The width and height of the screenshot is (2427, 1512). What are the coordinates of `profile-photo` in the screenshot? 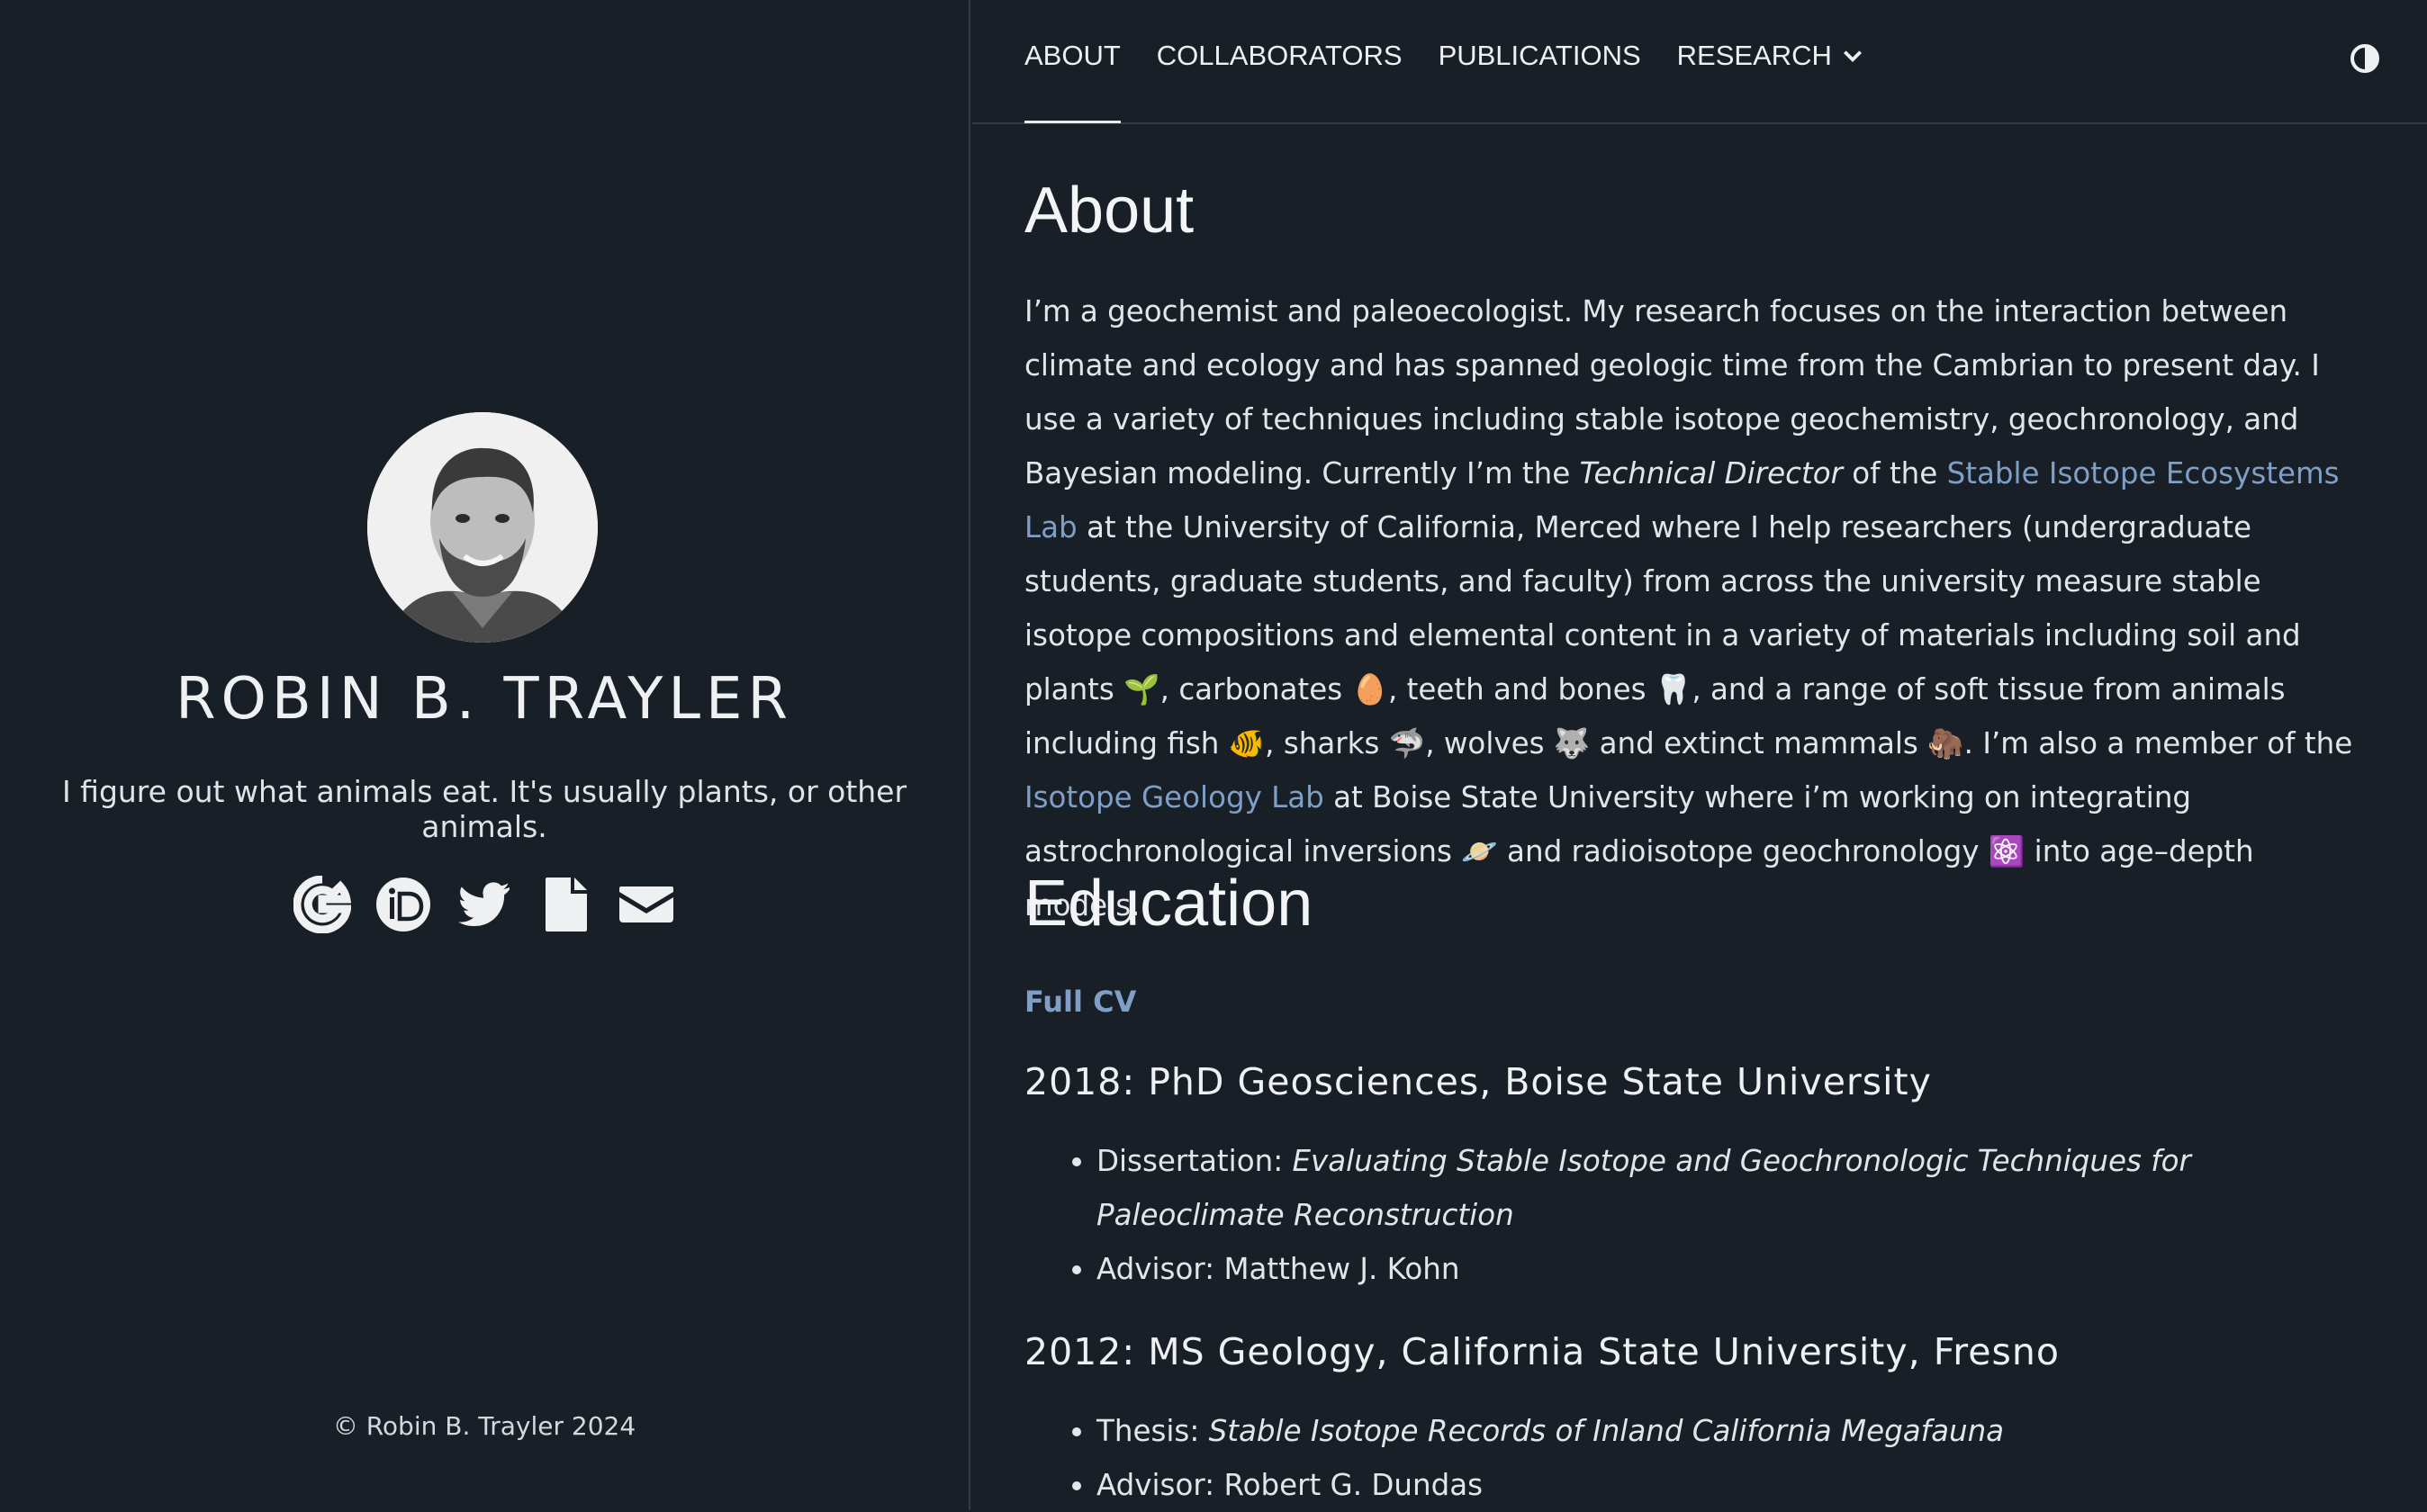 It's located at (483, 527).